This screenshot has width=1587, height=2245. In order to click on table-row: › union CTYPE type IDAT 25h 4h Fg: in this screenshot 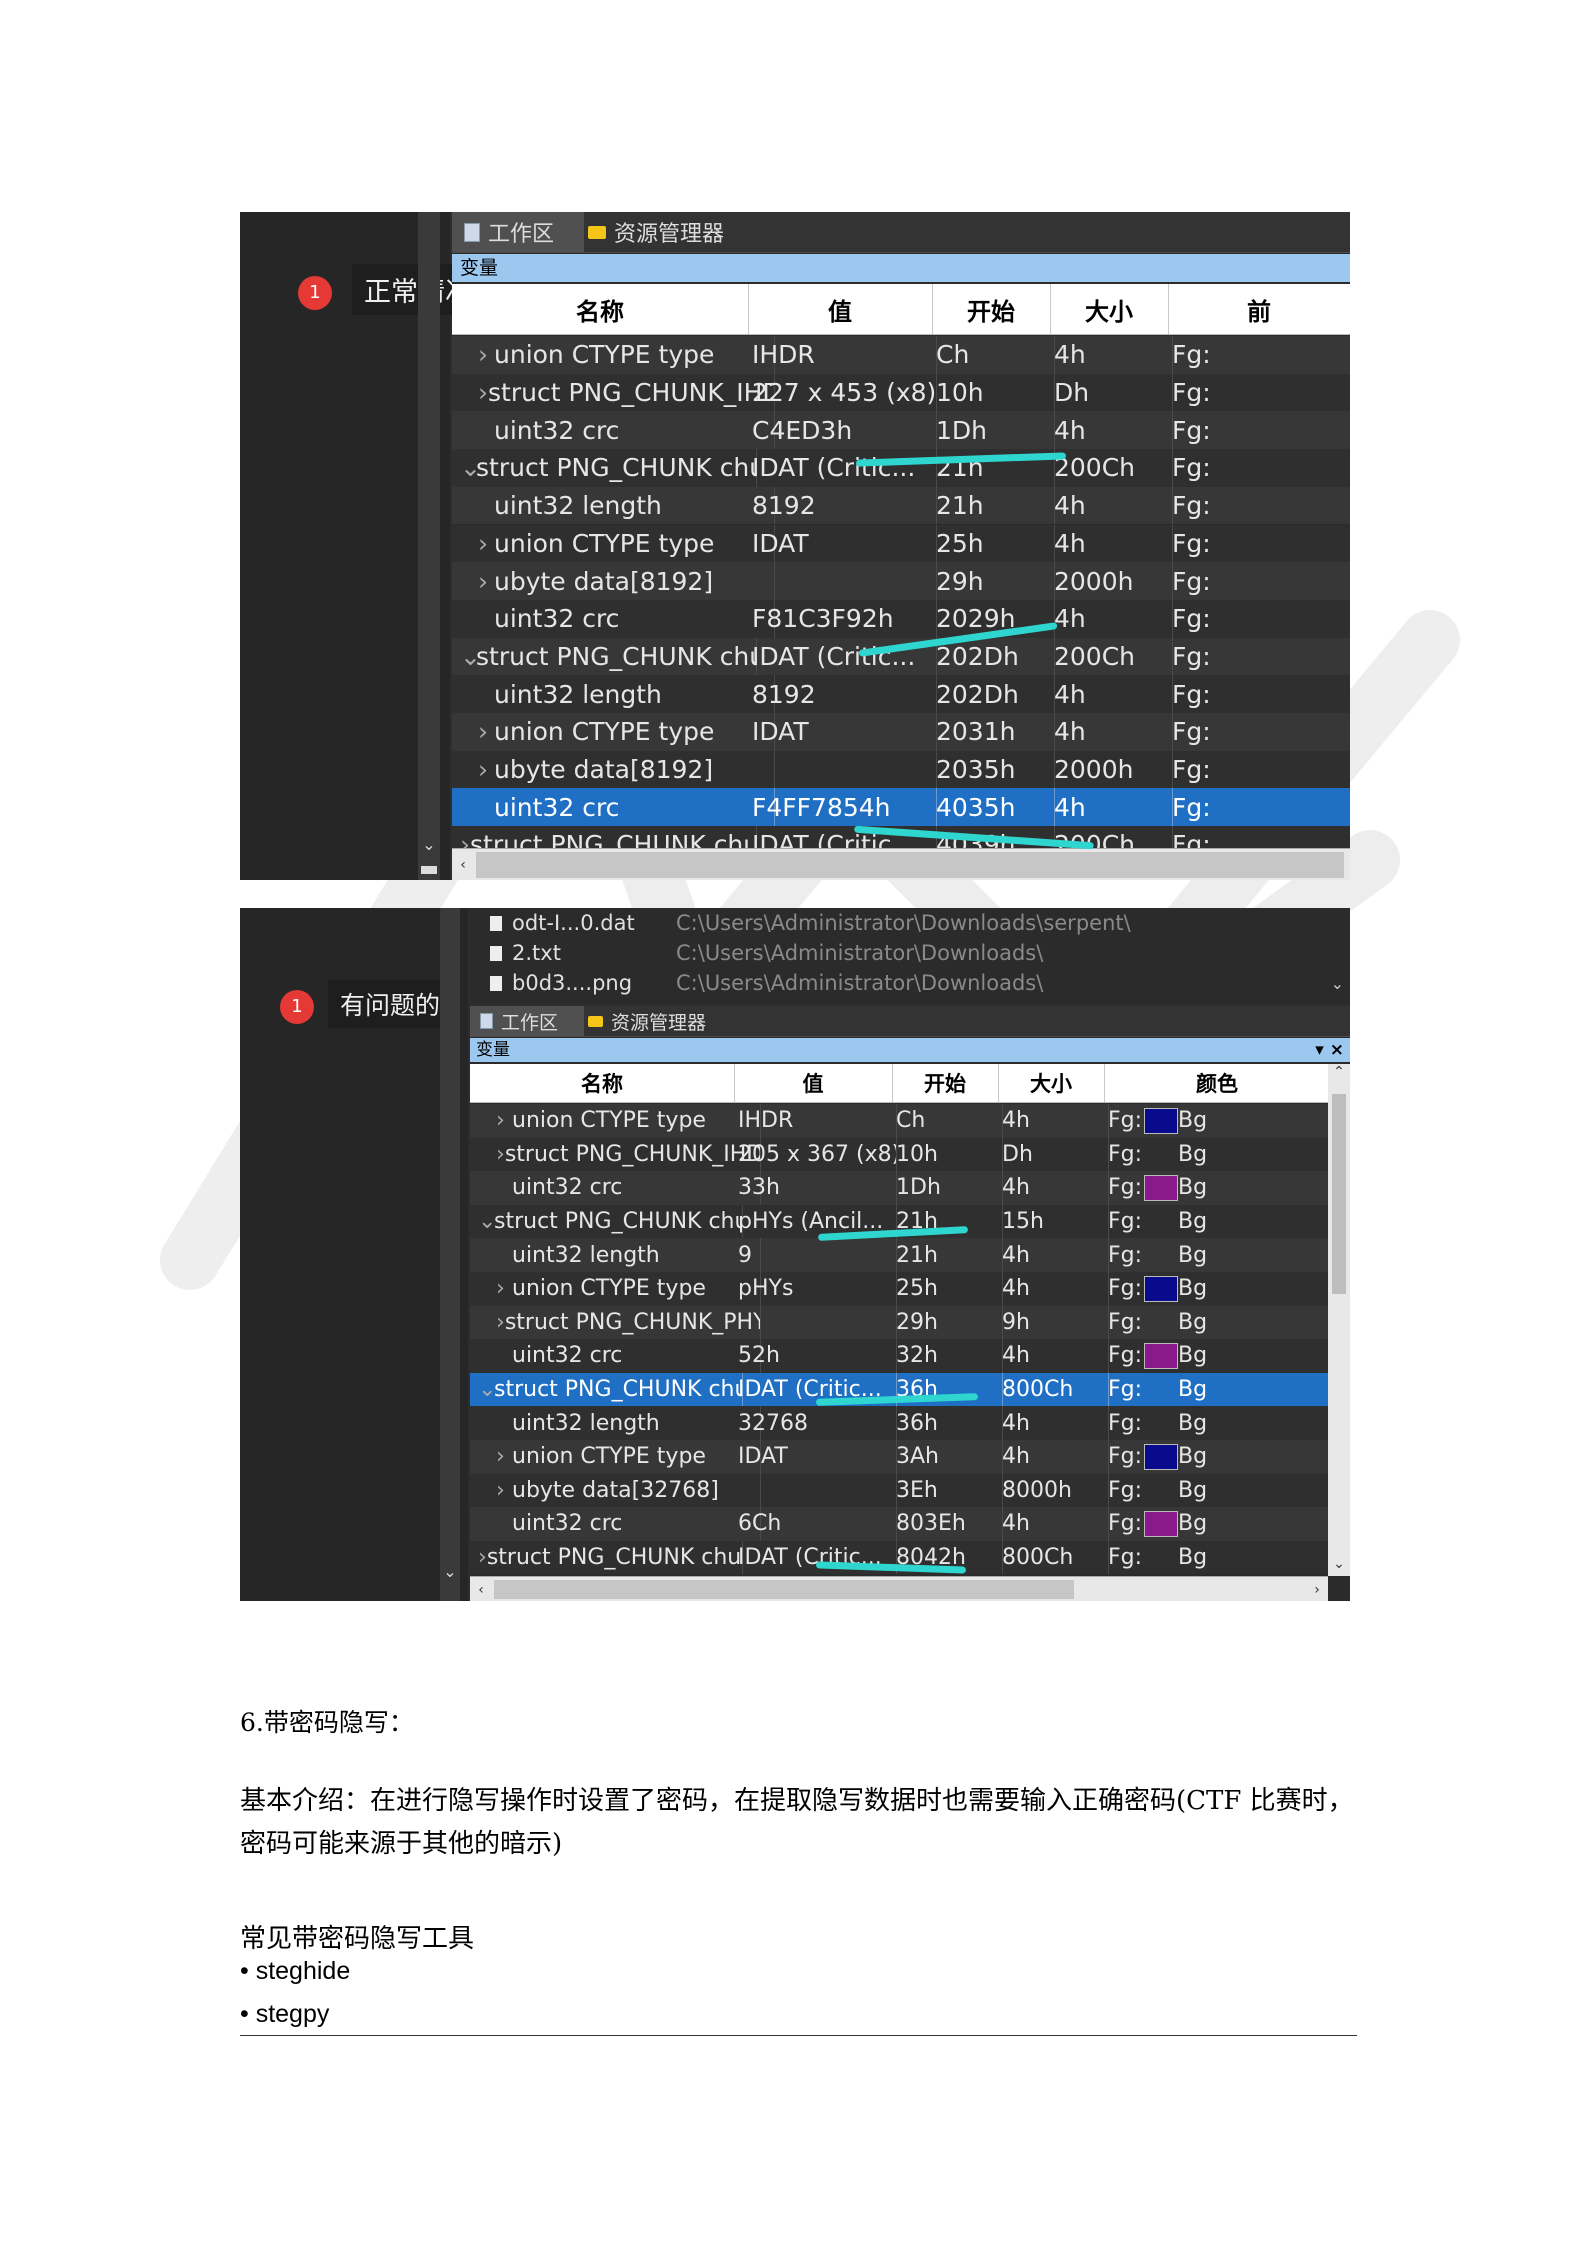, I will do `click(901, 543)`.